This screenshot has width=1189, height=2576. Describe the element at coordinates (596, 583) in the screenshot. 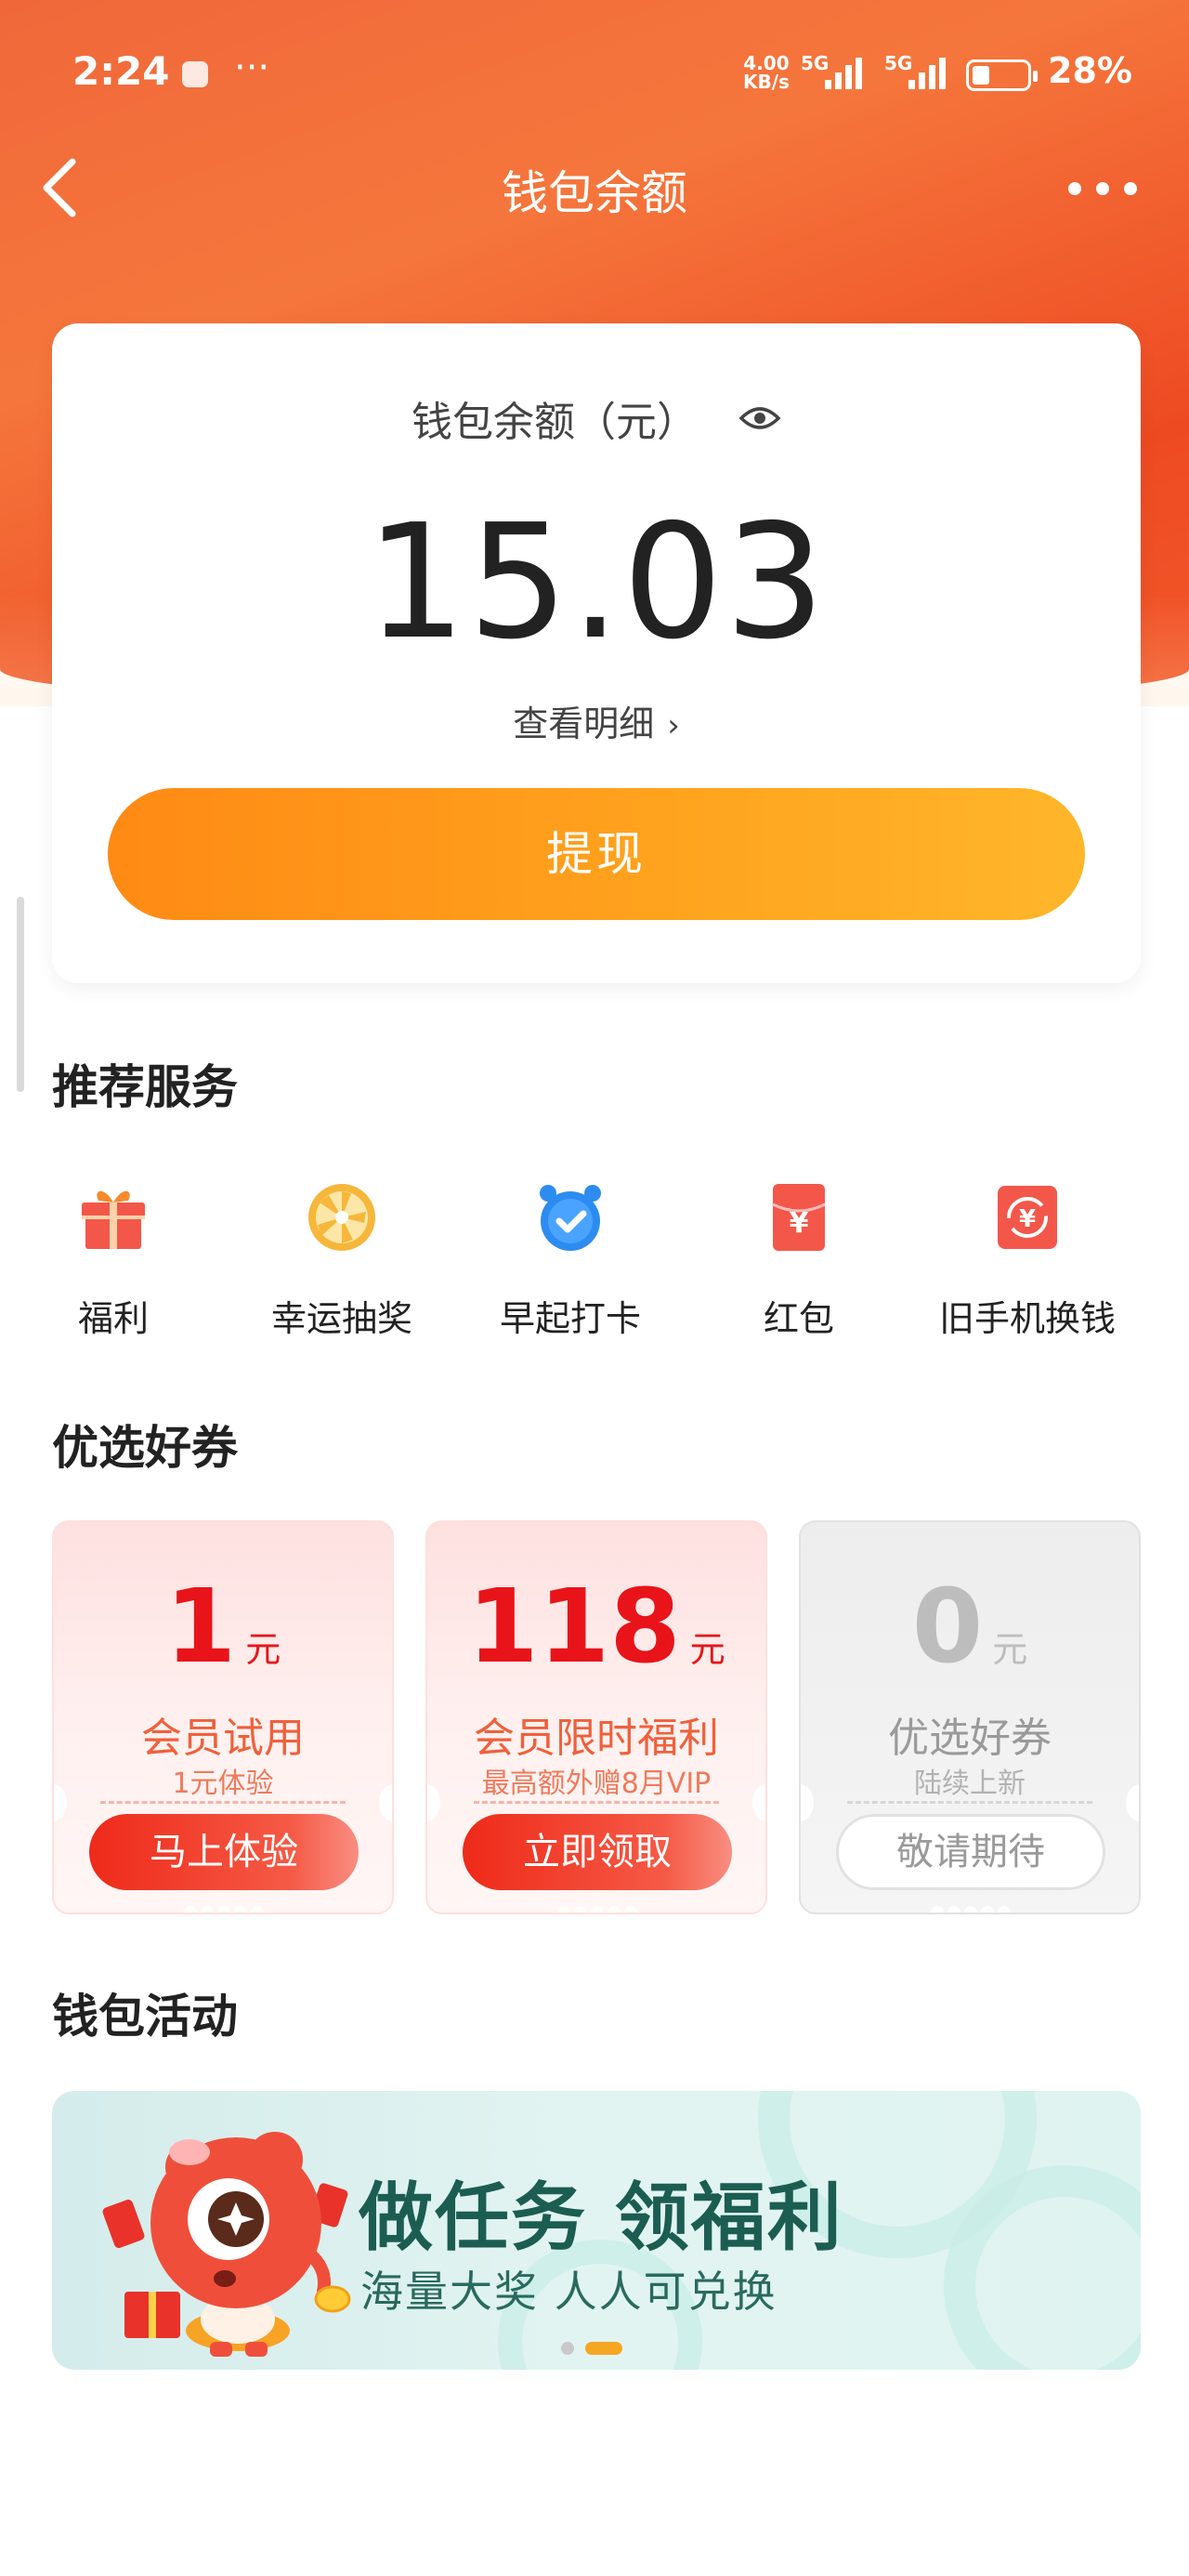

I see `balance-amount: 15.03` at that location.